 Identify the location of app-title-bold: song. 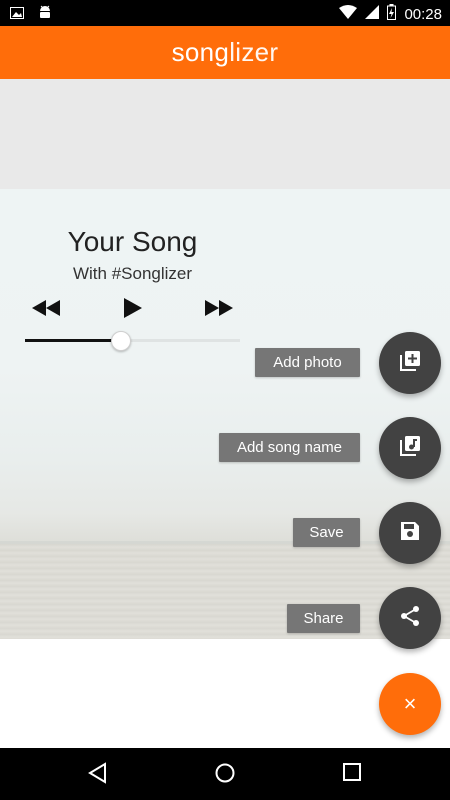
(200, 52).